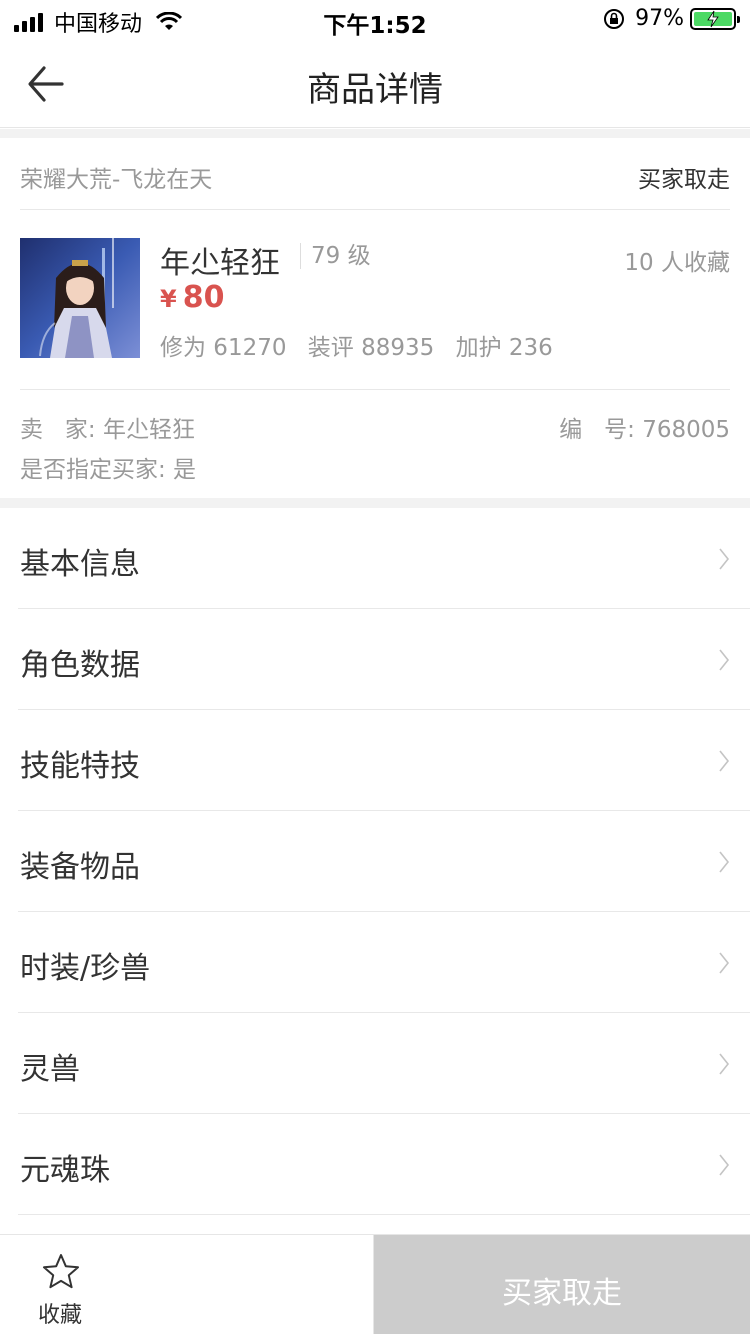 The image size is (750, 1334). I want to click on menu-item-skills: 技能特技, so click(384, 760).